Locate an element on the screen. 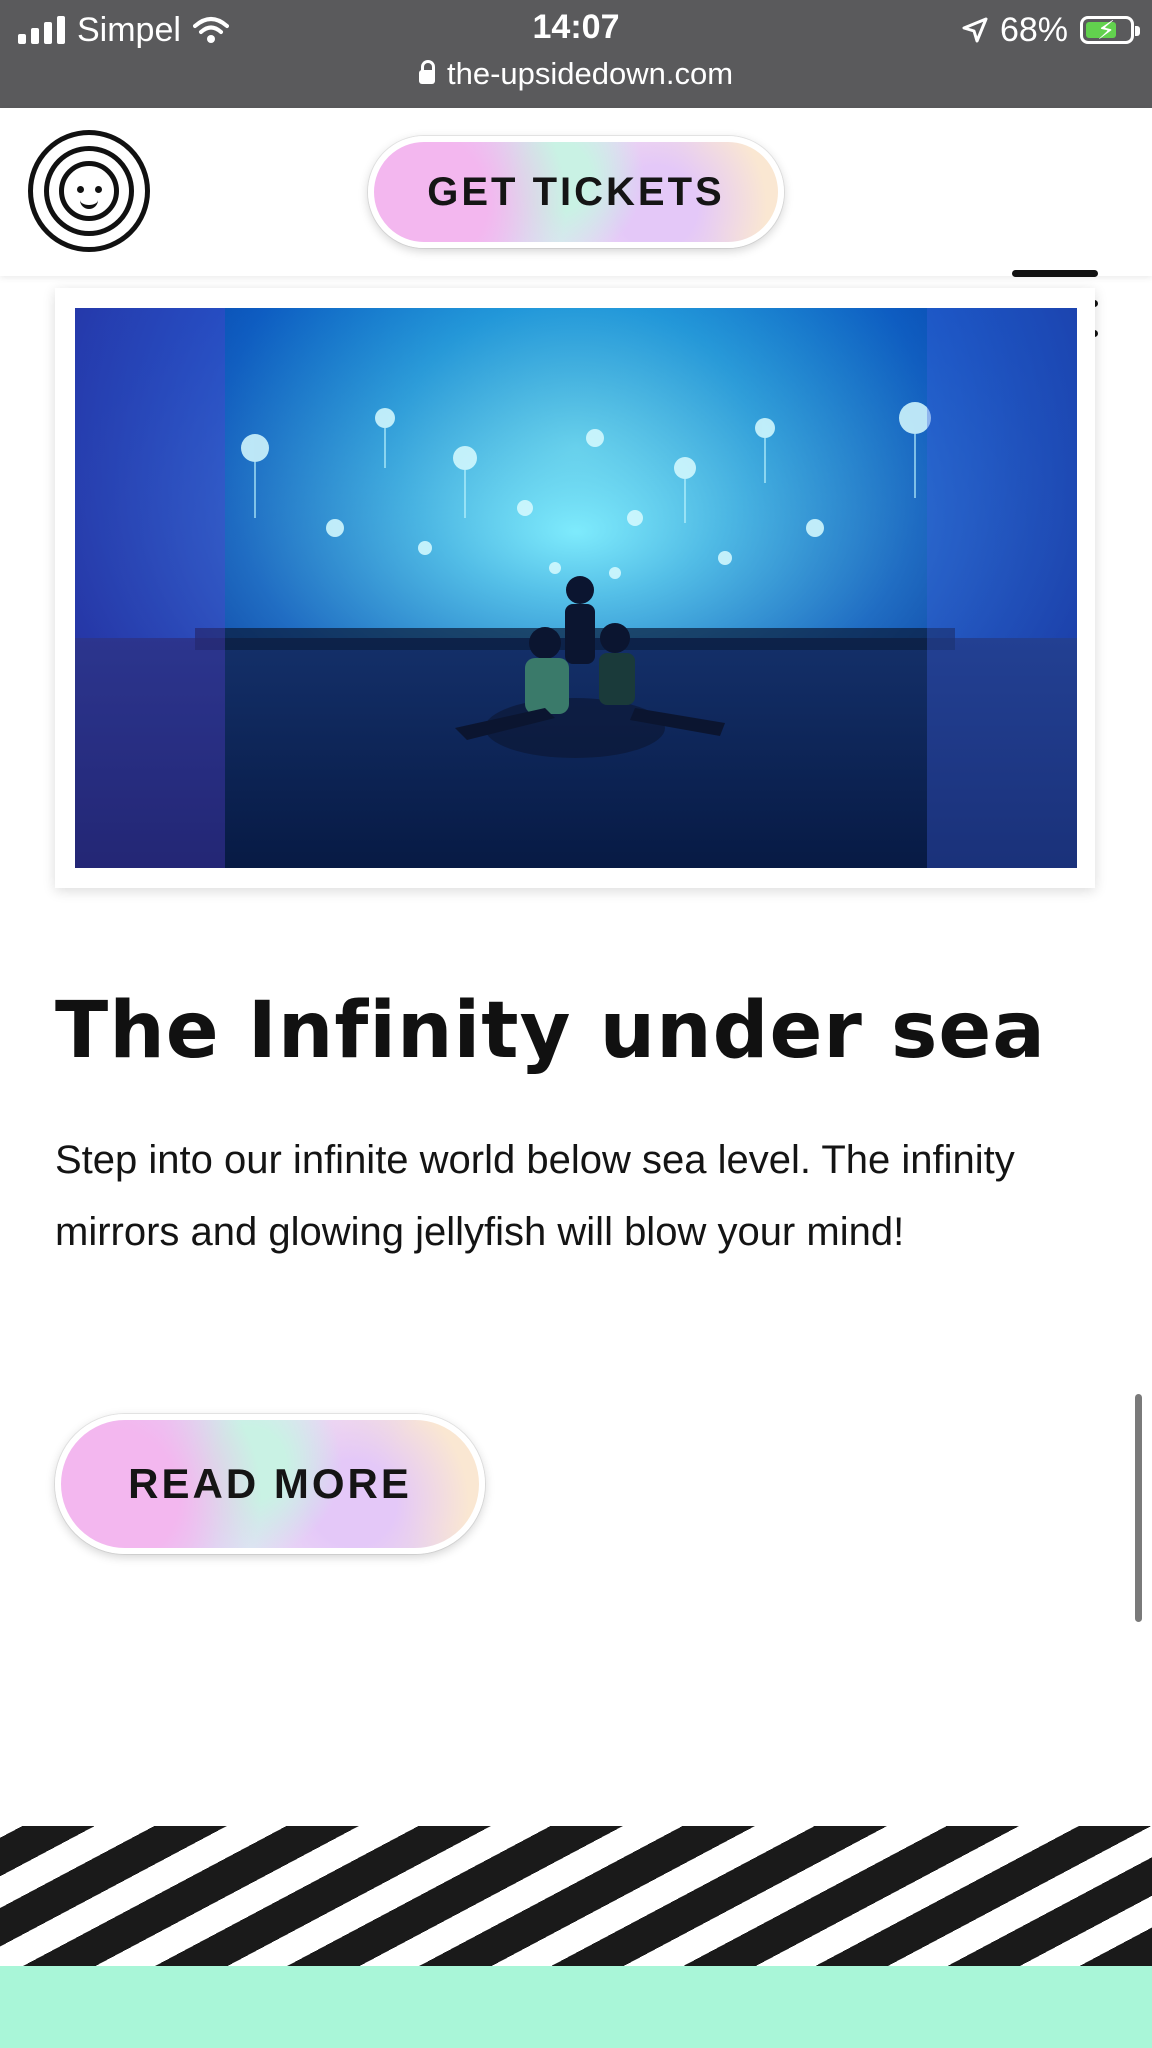 Image resolution: width=1152 pixels, height=2048 pixels. battery-icon: ⚡ is located at coordinates (1110, 30).